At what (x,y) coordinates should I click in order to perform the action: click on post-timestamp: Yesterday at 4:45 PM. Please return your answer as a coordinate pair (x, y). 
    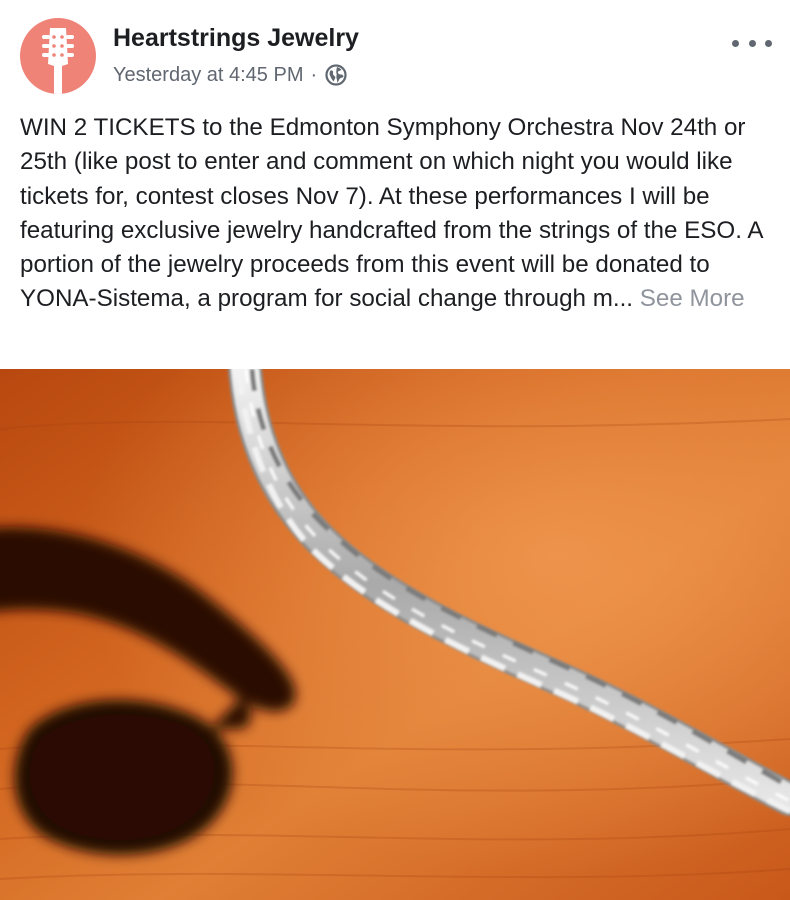
    Looking at the image, I should click on (208, 75).